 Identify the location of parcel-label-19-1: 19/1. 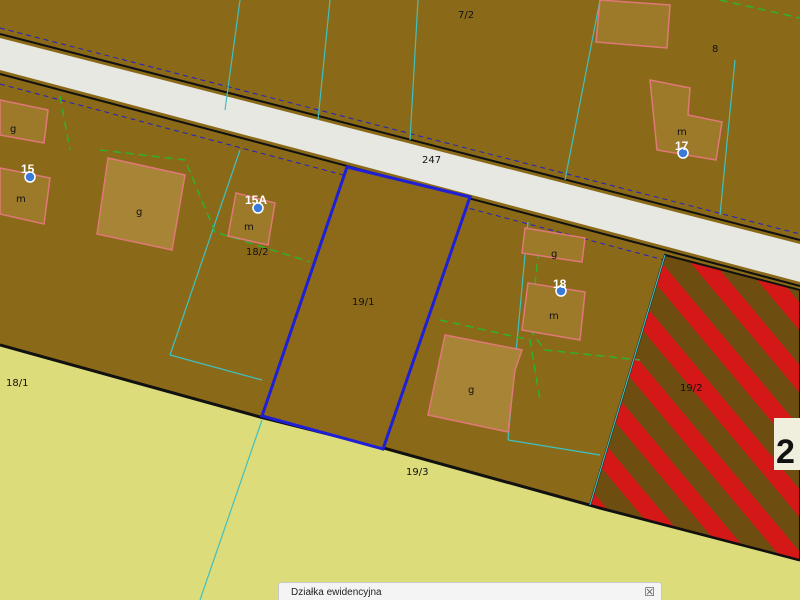
(363, 302).